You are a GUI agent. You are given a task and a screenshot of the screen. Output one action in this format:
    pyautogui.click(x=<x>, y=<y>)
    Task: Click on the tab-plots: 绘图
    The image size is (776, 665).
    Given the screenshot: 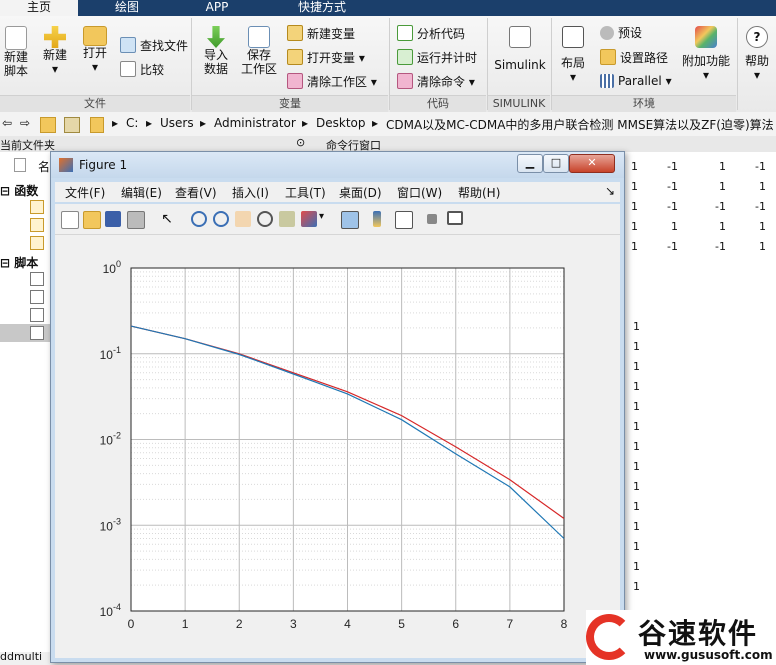 What is the action you would take?
    pyautogui.click(x=127, y=8)
    